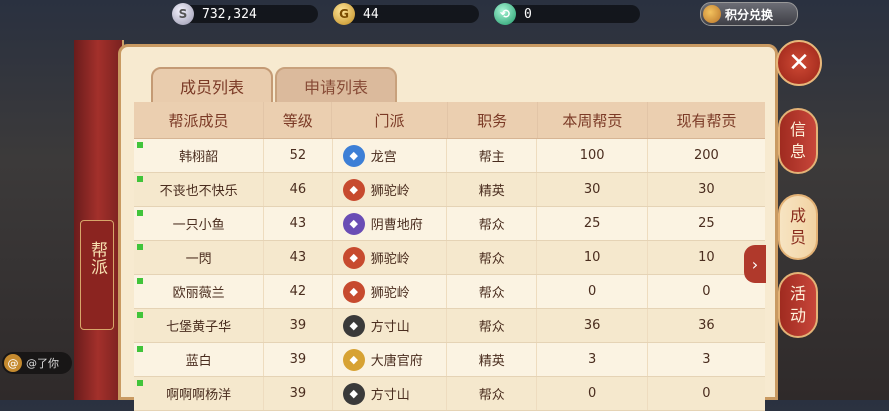 The height and width of the screenshot is (411, 889). Describe the element at coordinates (798, 305) in the screenshot. I see `side-tab-activity: 活 动` at that location.